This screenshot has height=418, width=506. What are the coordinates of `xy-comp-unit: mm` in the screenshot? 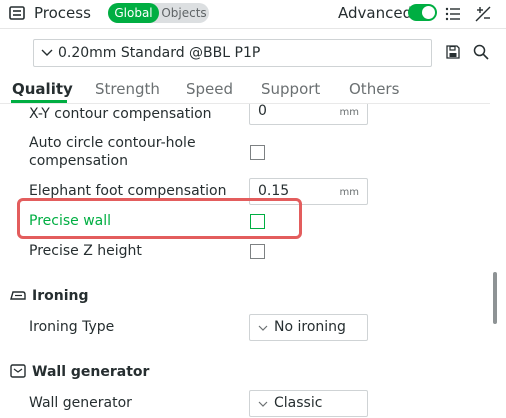 It's located at (349, 112).